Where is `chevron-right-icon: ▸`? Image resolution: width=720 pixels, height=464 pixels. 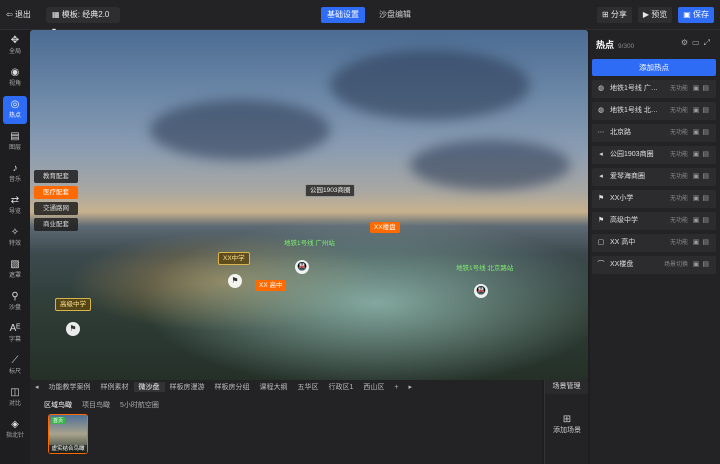 chevron-right-icon: ▸ is located at coordinates (411, 387).